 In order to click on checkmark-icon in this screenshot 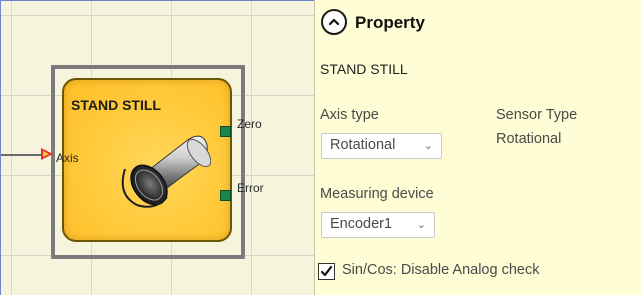, I will do `click(326, 271)`.